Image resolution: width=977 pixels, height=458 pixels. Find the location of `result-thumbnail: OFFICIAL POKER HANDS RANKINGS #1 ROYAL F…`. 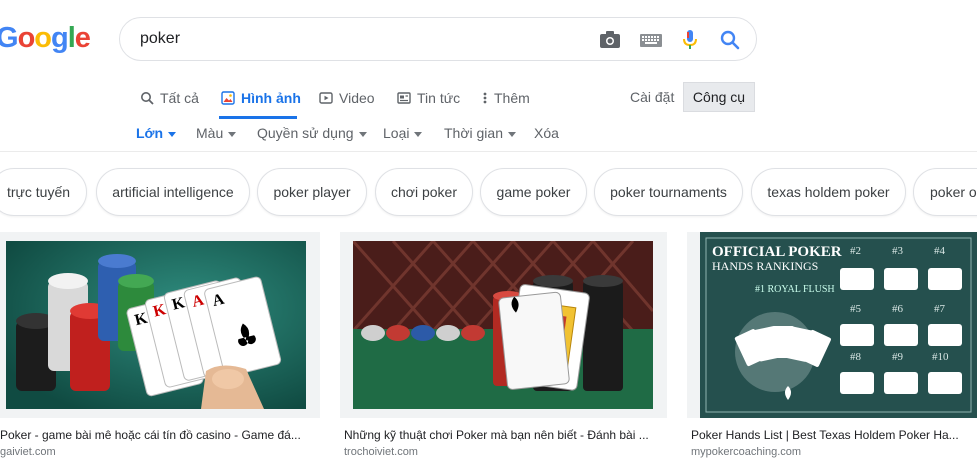

result-thumbnail: OFFICIAL POKER HANDS RANKINGS #1 ROYAL F… is located at coordinates (838, 325).